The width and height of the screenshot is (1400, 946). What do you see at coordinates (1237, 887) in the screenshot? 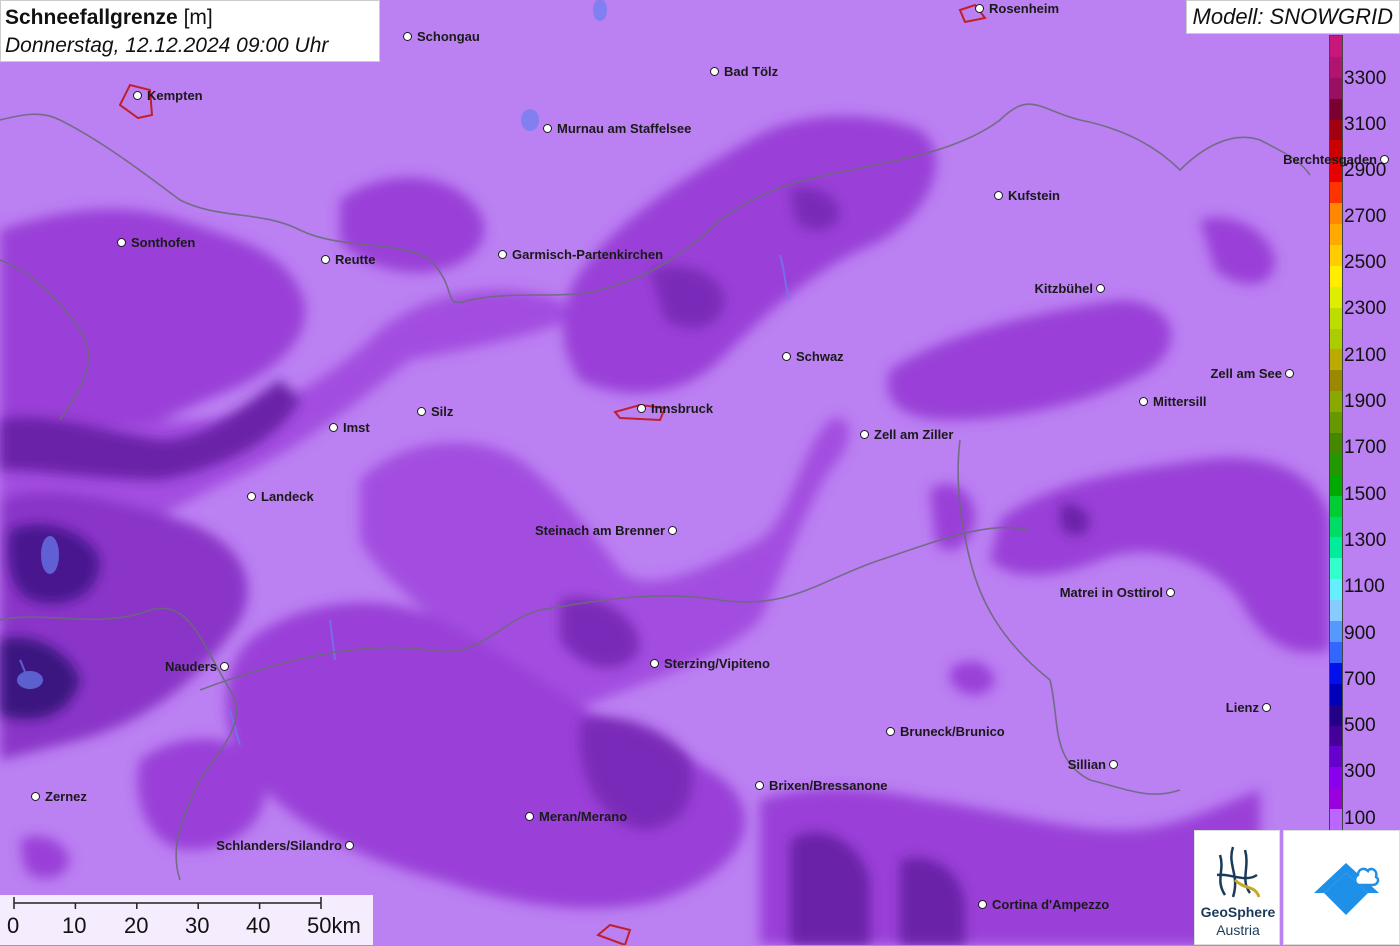
I see `geosphere-logo: GeoSphere Austria` at bounding box center [1237, 887].